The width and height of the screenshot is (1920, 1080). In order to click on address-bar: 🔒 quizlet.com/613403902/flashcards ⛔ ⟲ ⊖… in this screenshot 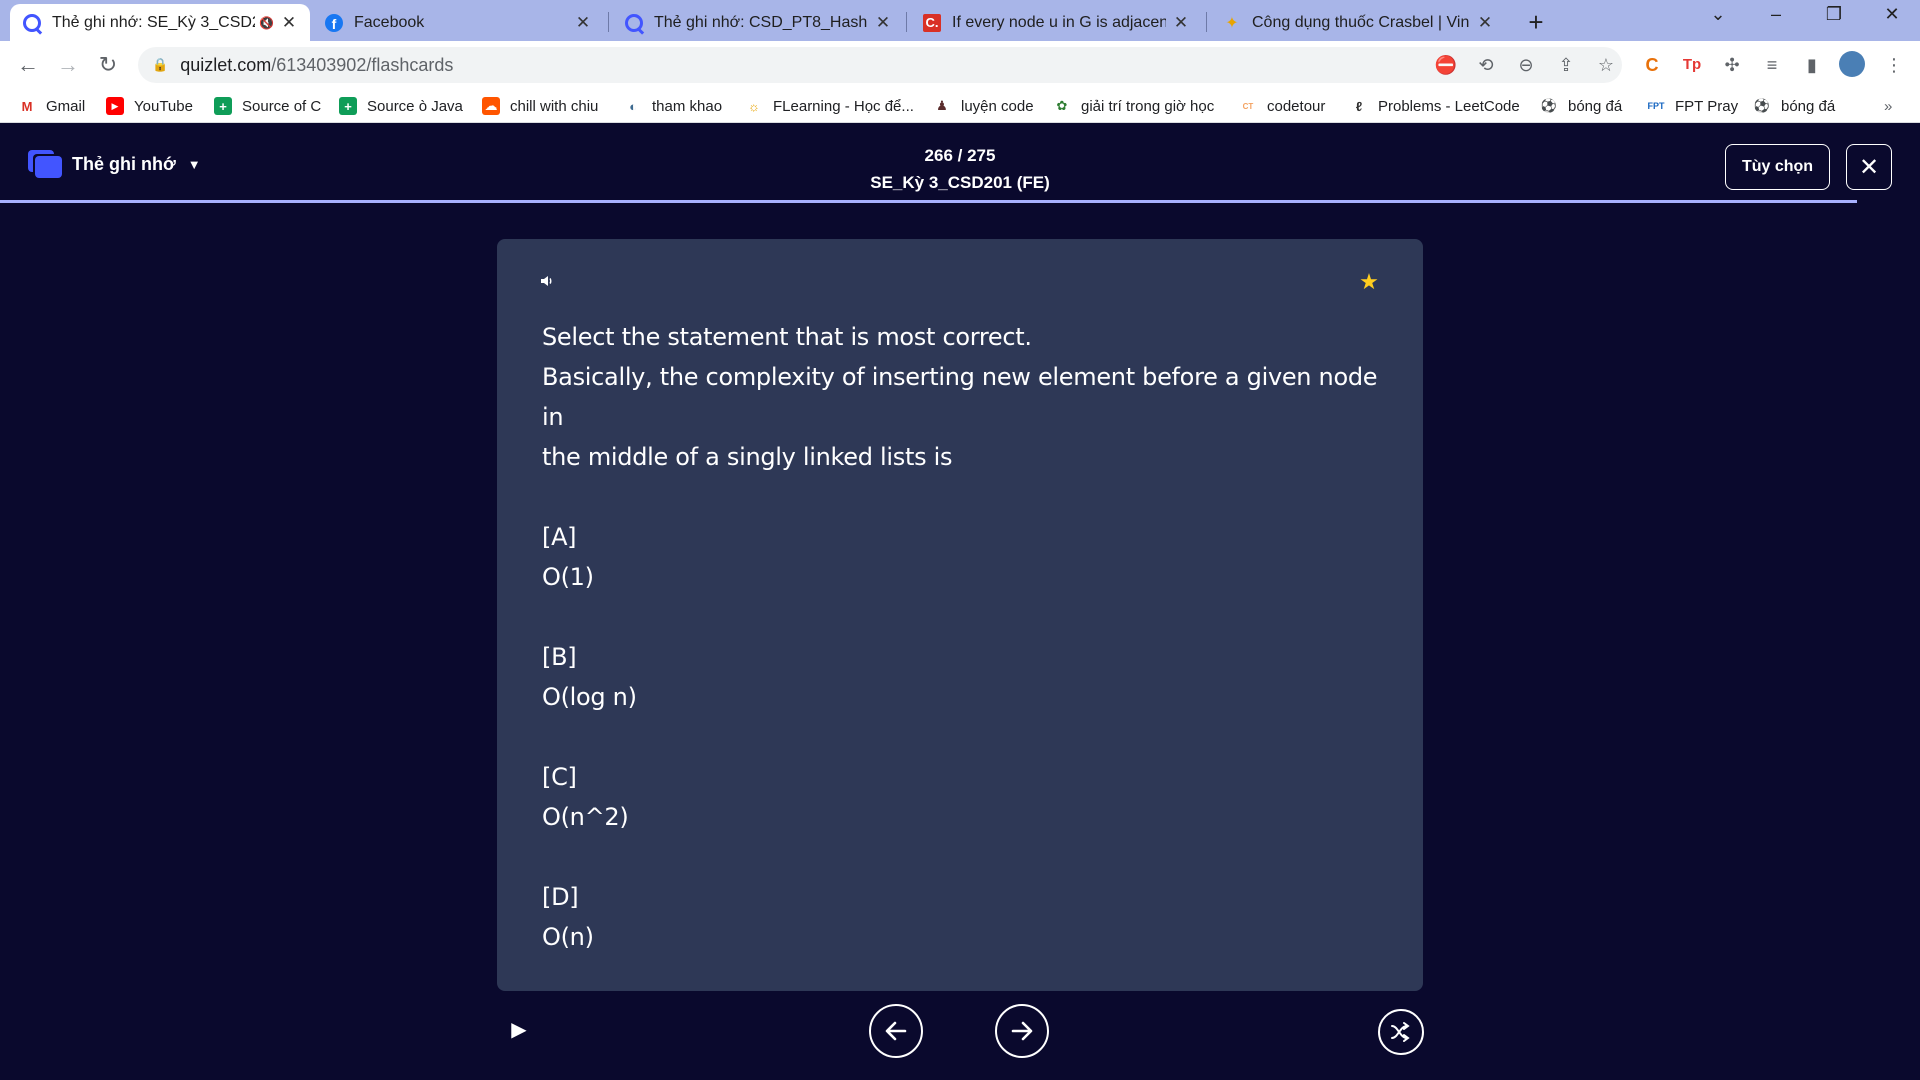, I will do `click(880, 65)`.